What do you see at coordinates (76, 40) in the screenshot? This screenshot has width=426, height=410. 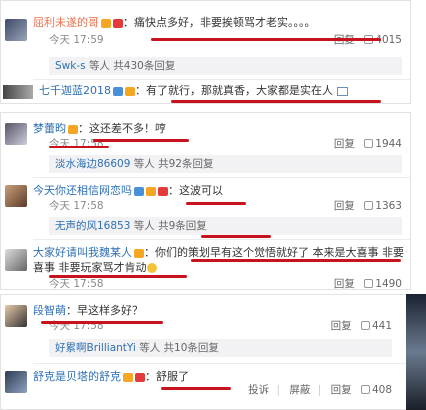 I see `comment-time: 今天 17:59` at bounding box center [76, 40].